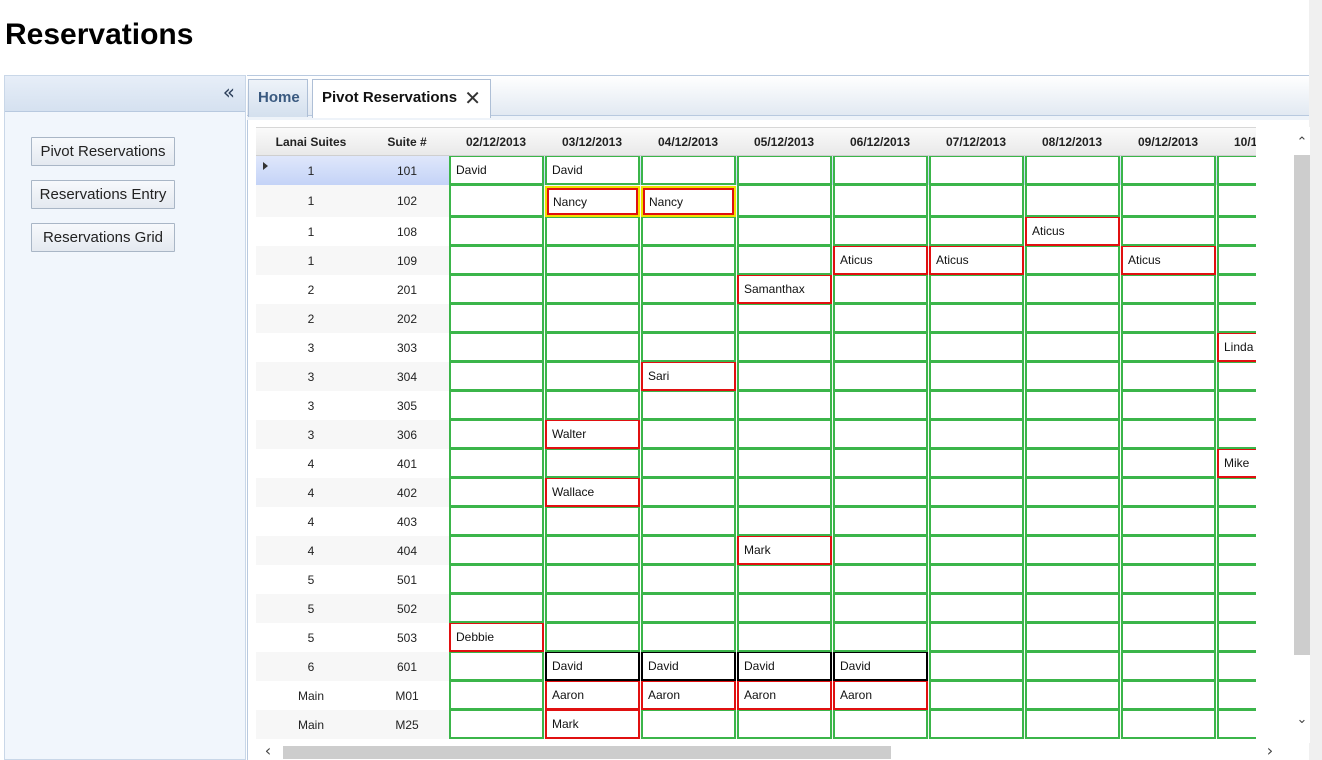  I want to click on reservations-grid-button: Reservations Grid, so click(103, 237).